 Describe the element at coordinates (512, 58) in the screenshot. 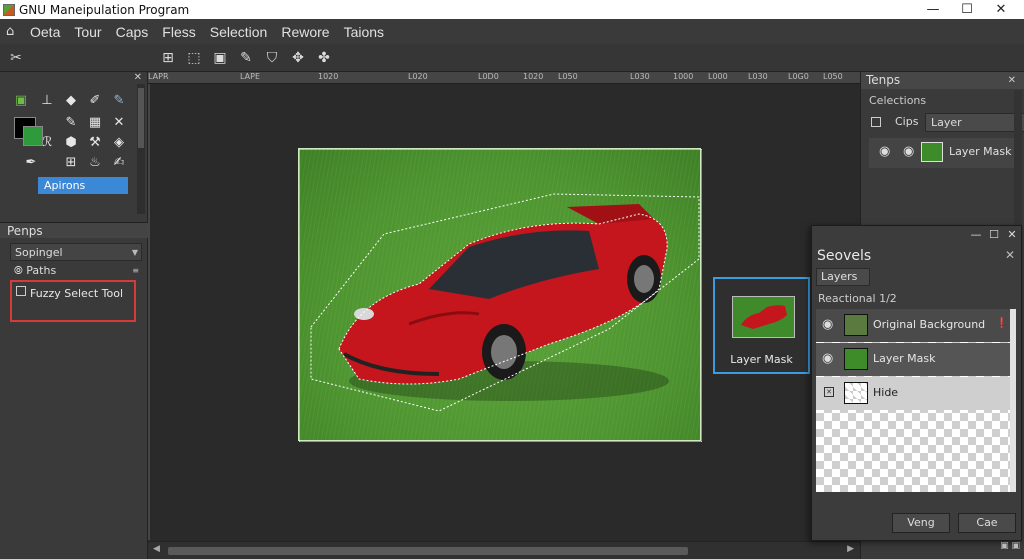

I see `toolbar: ✂ ⊞ ⬚ ▣ ✎ ⛉ ✥ ✤` at that location.